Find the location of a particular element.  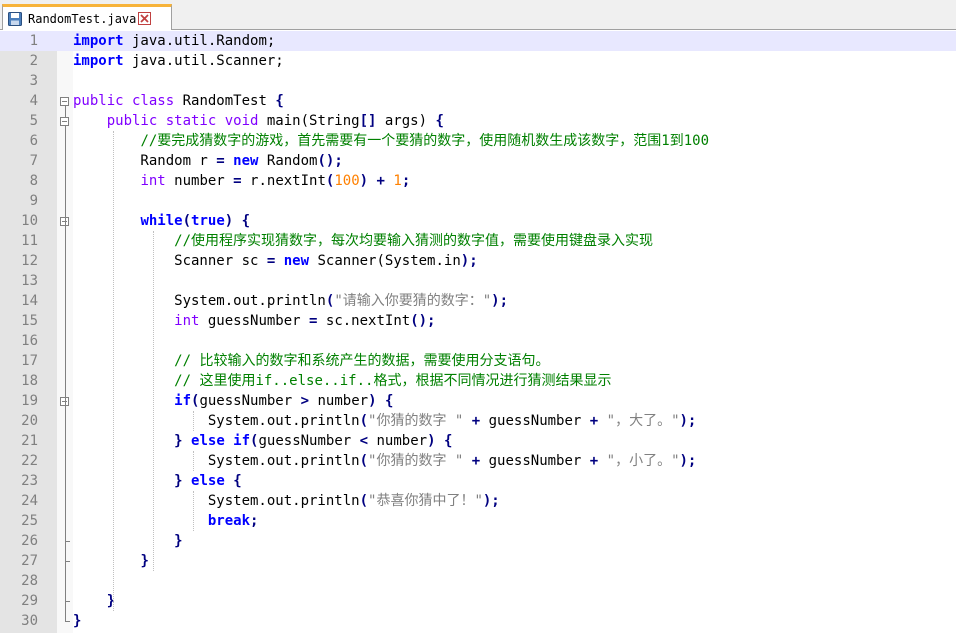

code-text: } else { is located at coordinates (157, 481).